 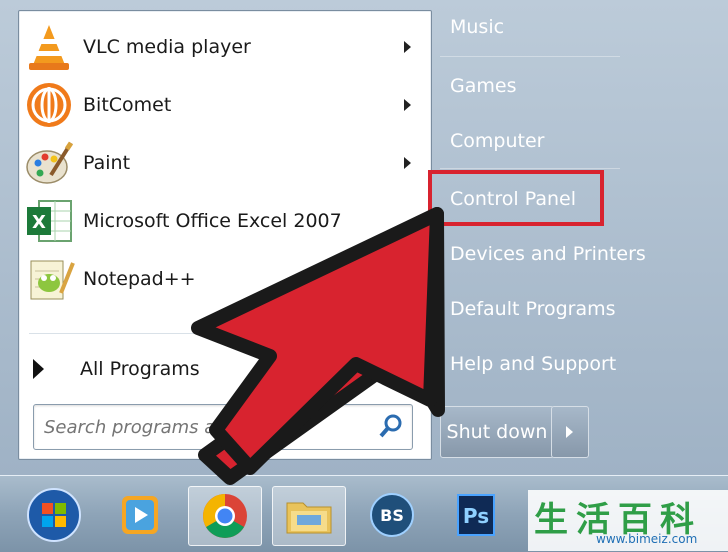 What do you see at coordinates (127, 105) in the screenshot?
I see `program-label: BitComet` at bounding box center [127, 105].